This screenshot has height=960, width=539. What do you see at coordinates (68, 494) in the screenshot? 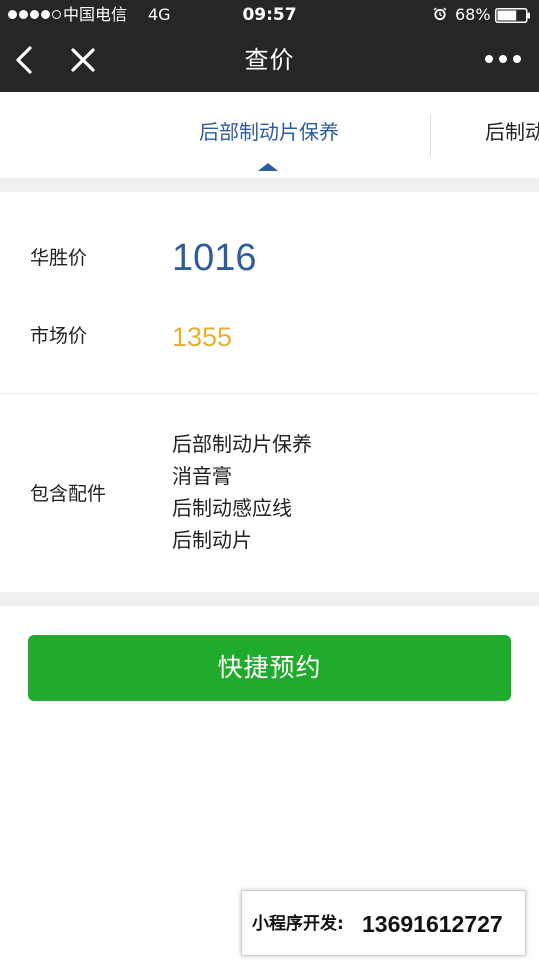
I see `included-parts-label: 包含配件` at bounding box center [68, 494].